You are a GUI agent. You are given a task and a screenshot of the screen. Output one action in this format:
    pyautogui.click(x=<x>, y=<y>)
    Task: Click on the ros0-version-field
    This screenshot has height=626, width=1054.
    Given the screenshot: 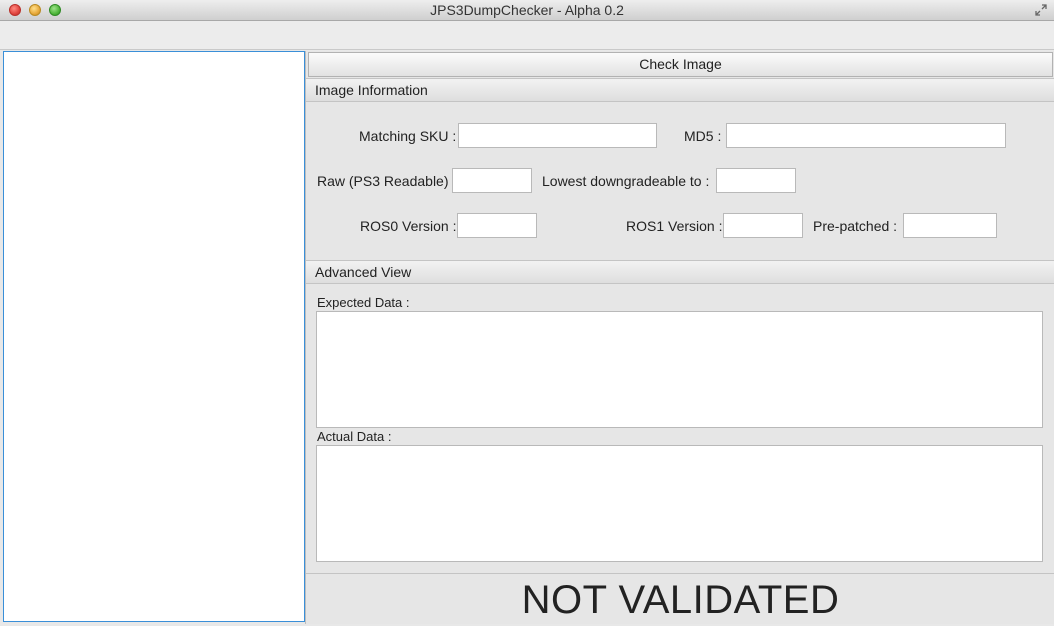 What is the action you would take?
    pyautogui.click(x=497, y=225)
    